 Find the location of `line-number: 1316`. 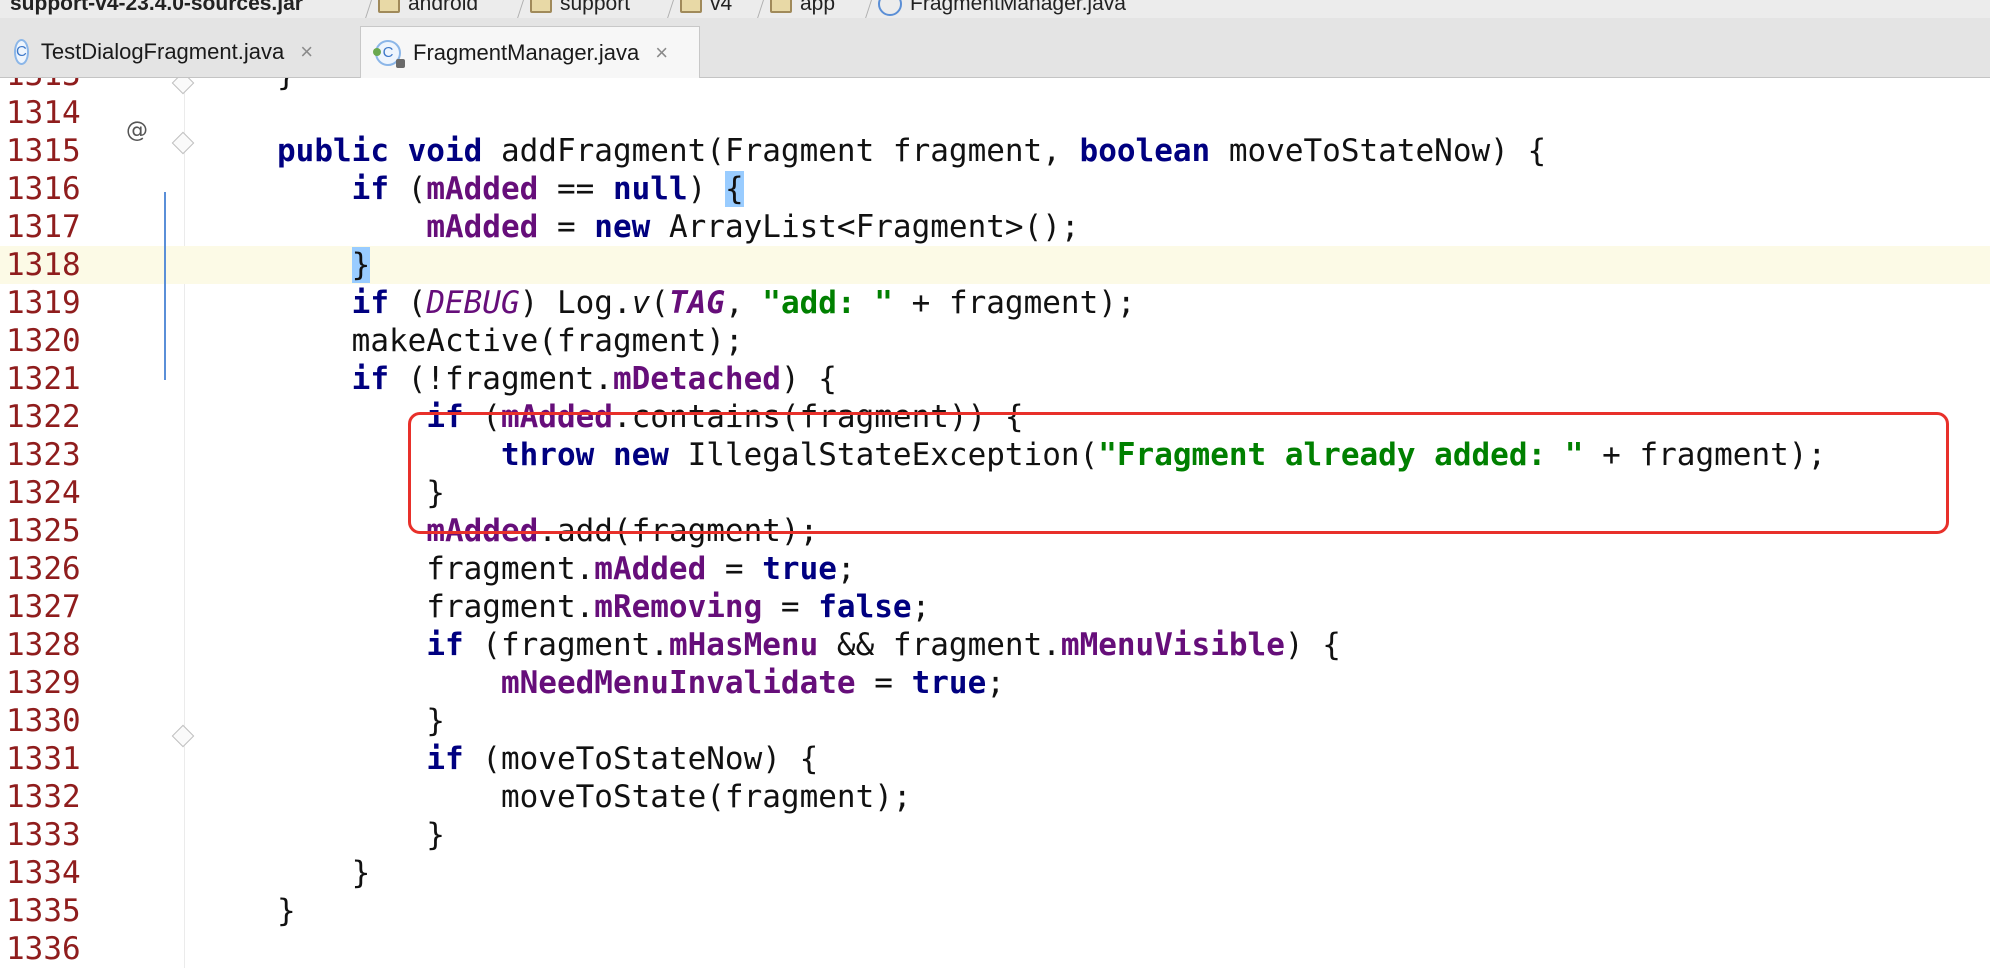

line-number: 1316 is located at coordinates (56, 189).